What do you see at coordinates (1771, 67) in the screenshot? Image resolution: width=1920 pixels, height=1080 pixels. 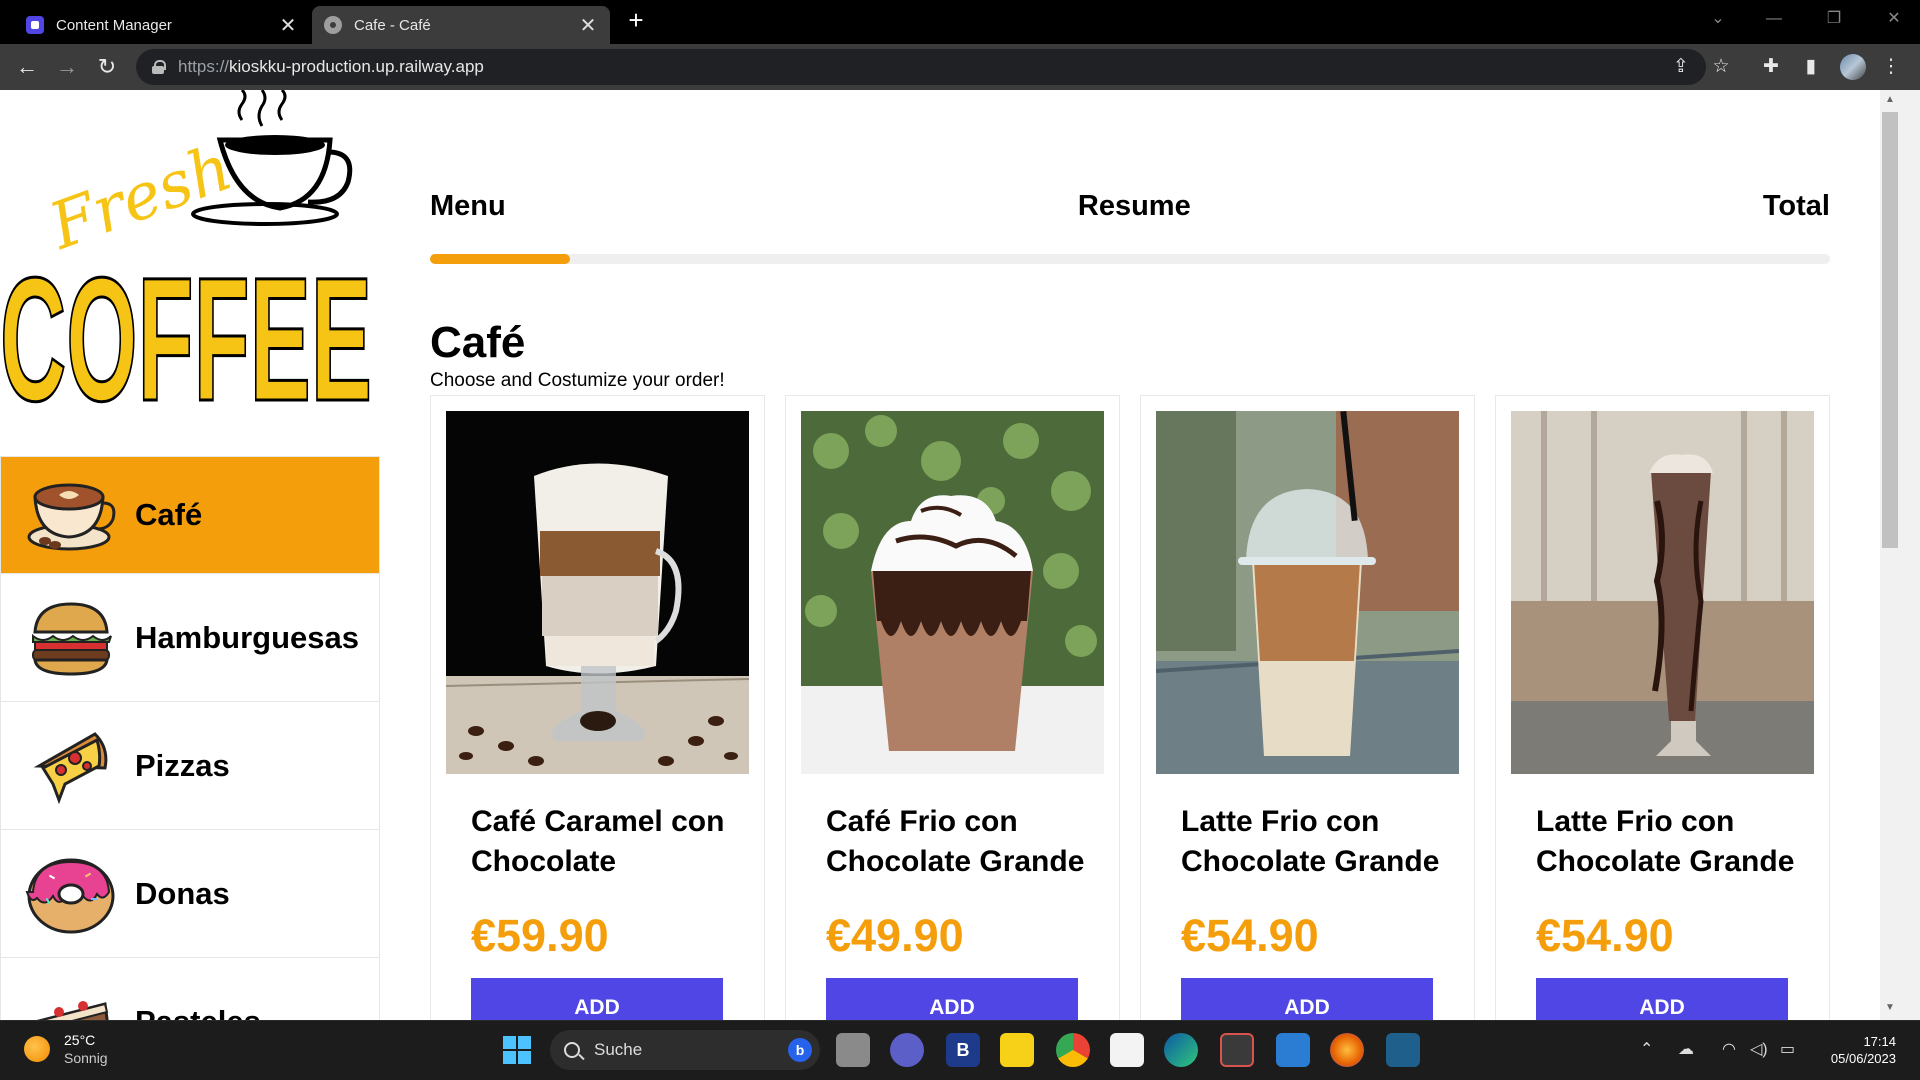 I see `extensions-puzzle-icon: ✚` at bounding box center [1771, 67].